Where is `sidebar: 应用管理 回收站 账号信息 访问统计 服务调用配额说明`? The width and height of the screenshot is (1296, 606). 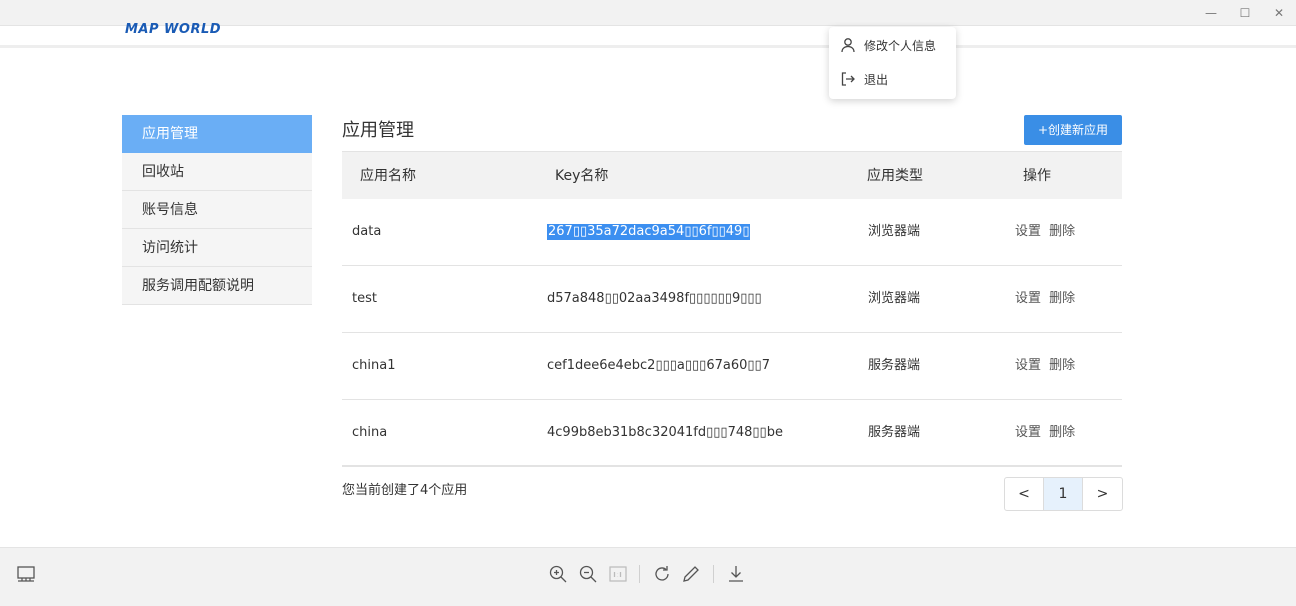
sidebar: 应用管理 回收站 账号信息 访问统计 服务调用配额说明 is located at coordinates (217, 210).